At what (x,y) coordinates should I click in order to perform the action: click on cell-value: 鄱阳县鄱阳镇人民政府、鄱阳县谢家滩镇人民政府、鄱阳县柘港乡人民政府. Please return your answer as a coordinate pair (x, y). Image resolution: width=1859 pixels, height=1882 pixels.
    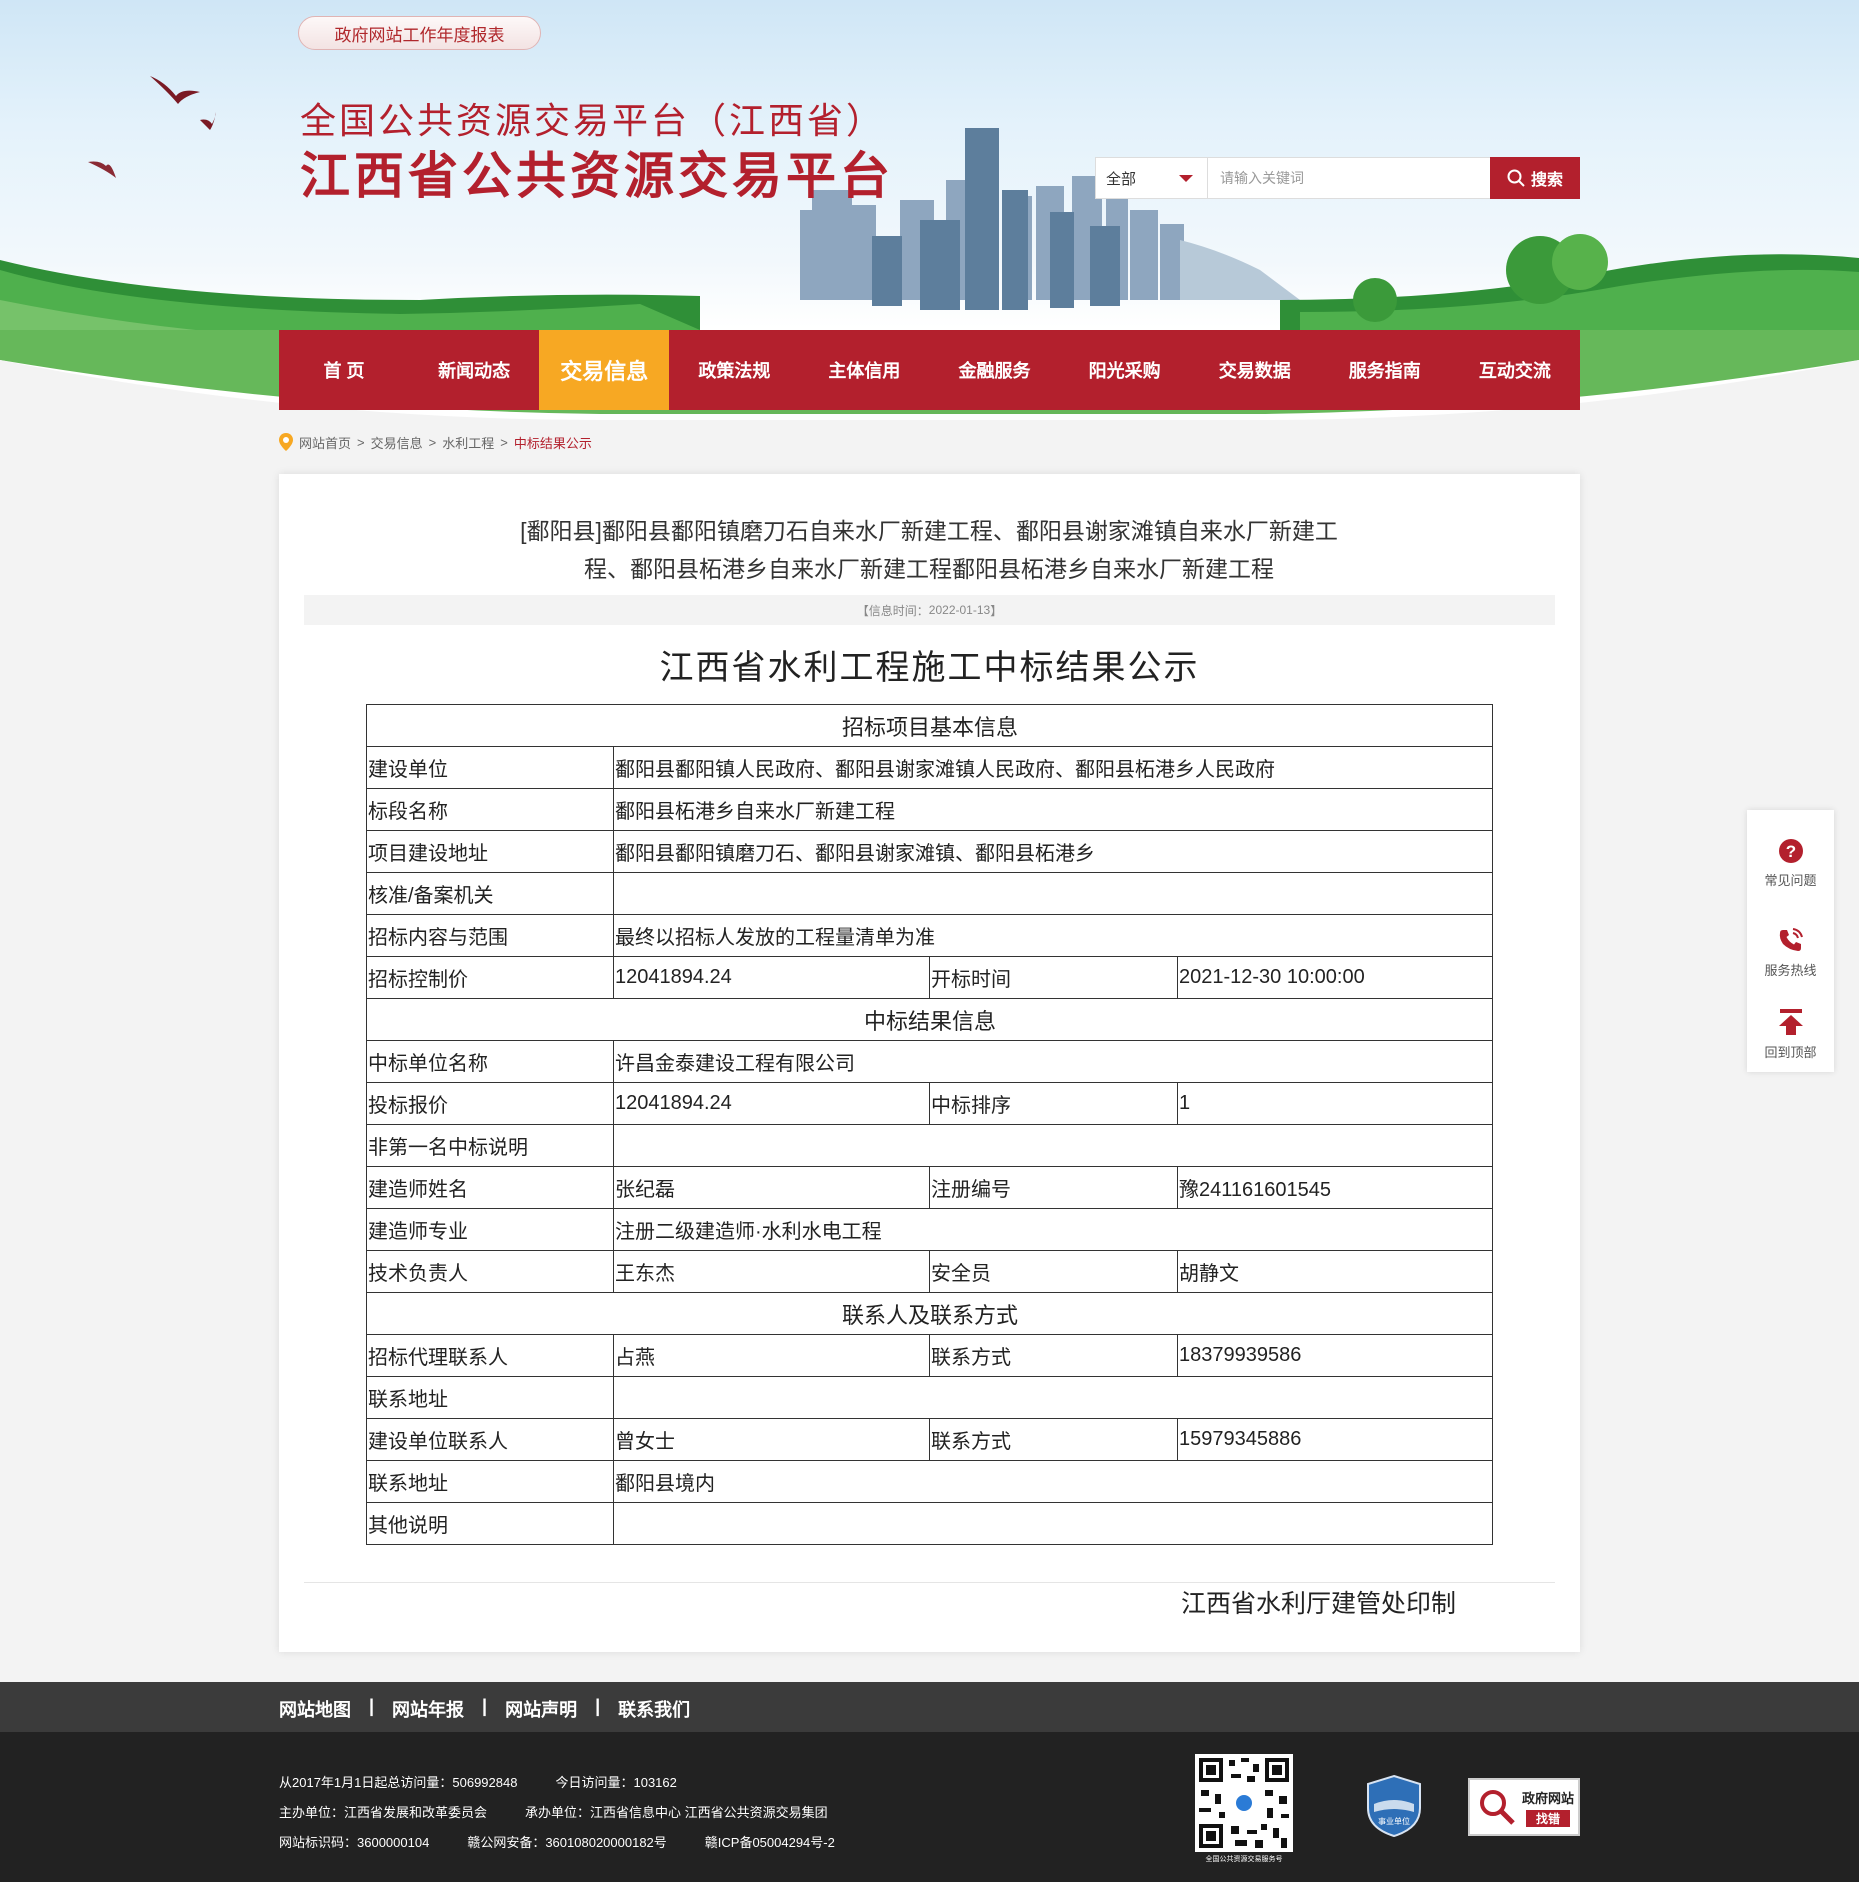
    Looking at the image, I should click on (1053, 767).